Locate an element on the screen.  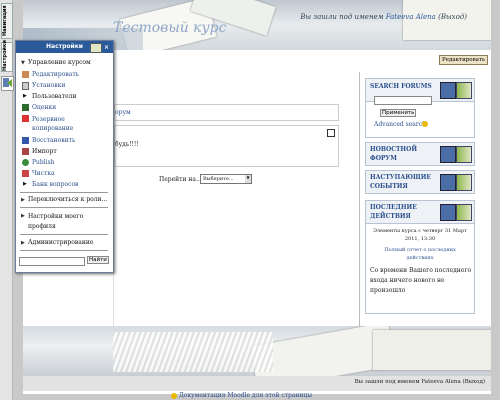
settings-item-edit: Редактировать is located at coordinates (50, 74).